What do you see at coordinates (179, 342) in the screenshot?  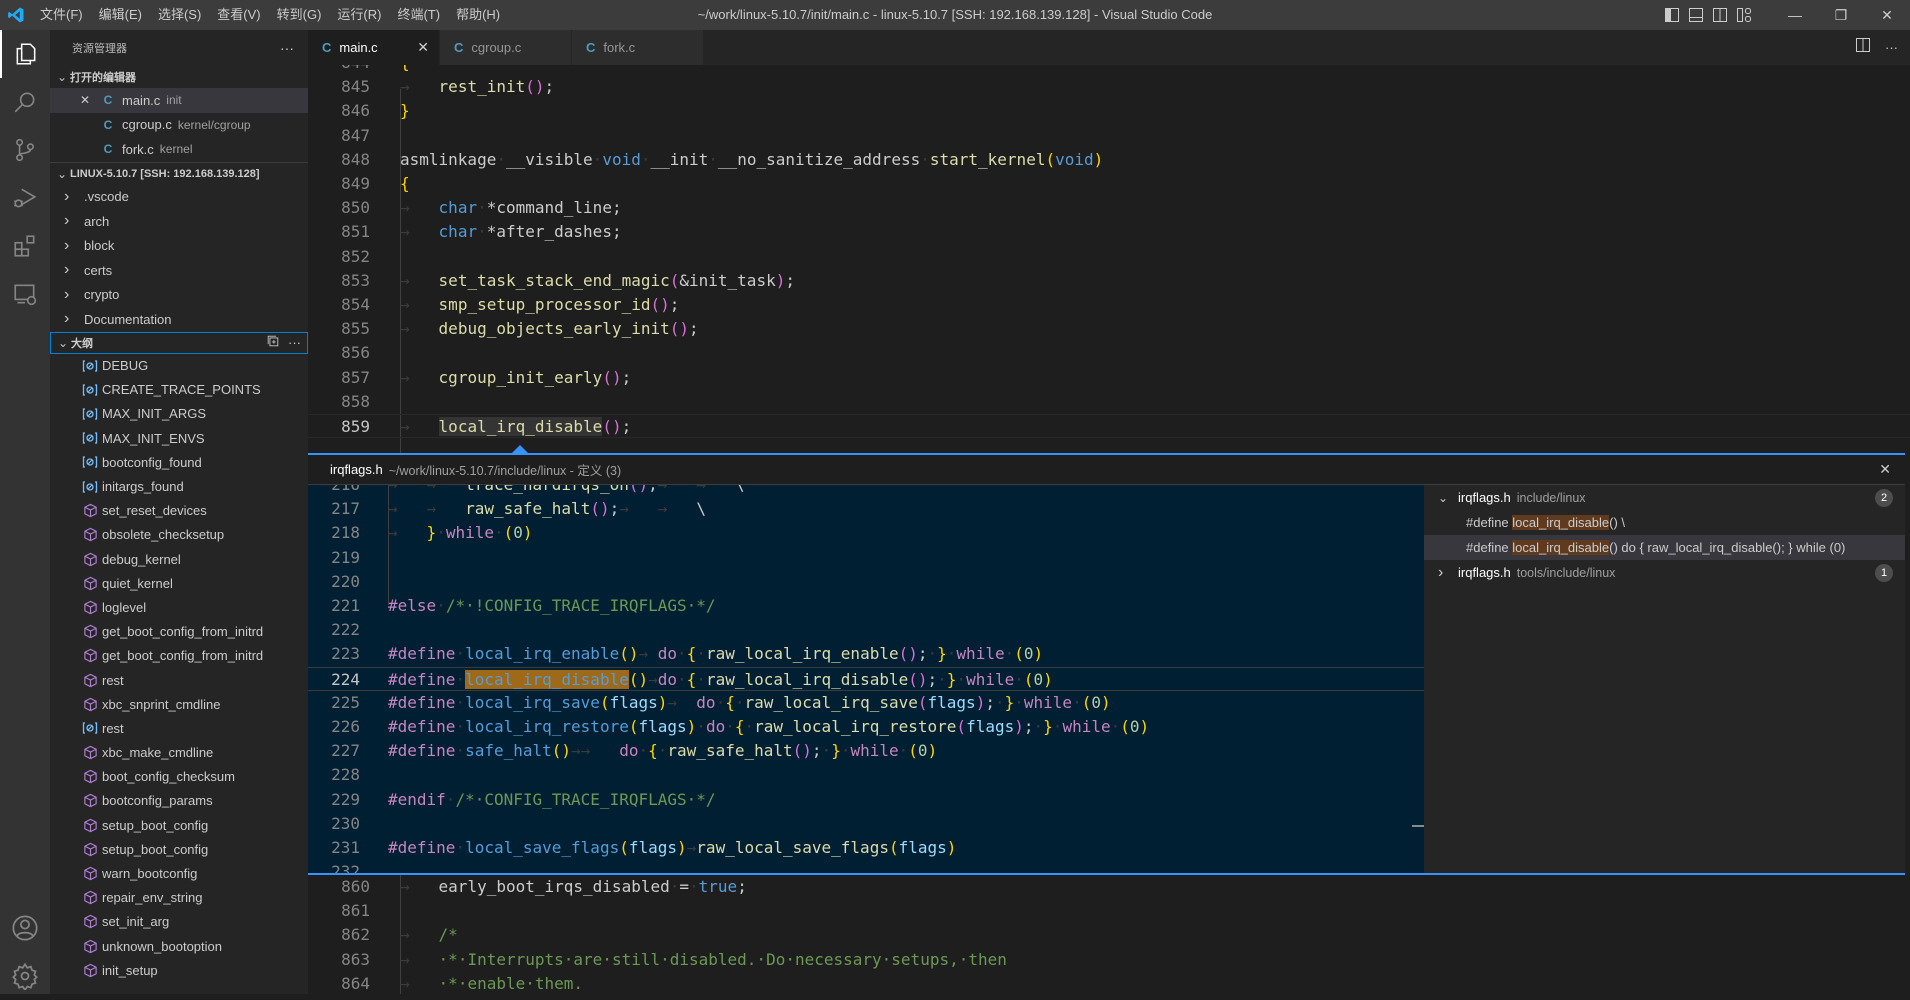 I see `outline-section-header: ⌄ 大纲 ···` at bounding box center [179, 342].